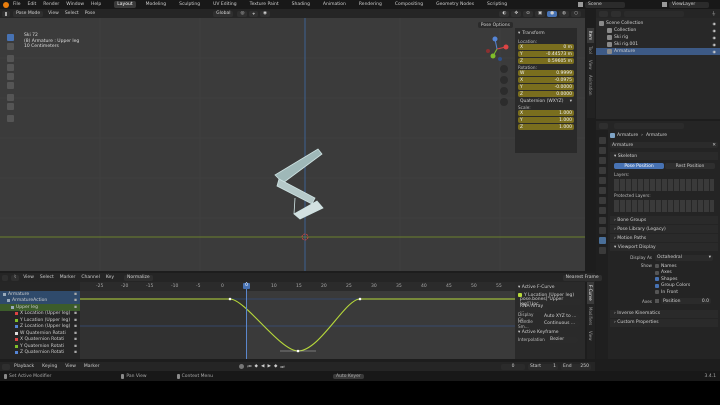 This screenshot has height=405, width=720. What do you see at coordinates (455, 4) in the screenshot?
I see `tab-geometry-nodes: Geometry Nodes` at bounding box center [455, 4].